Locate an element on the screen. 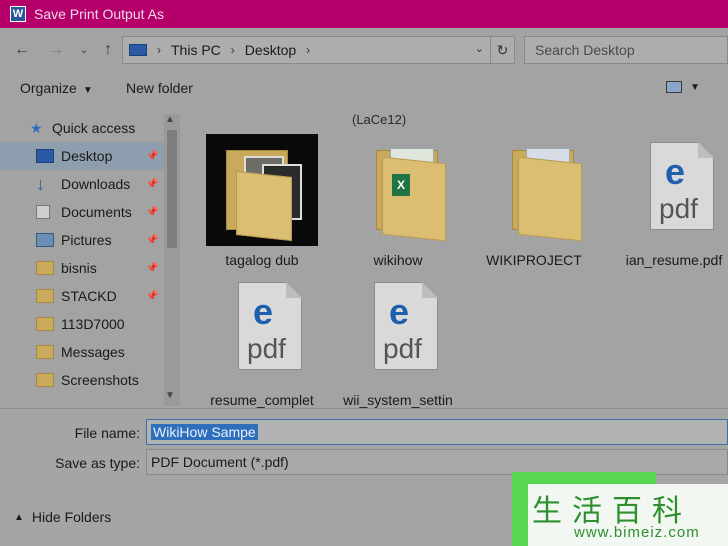  sidebar-item-pictures: Pictures 📌 is located at coordinates (83, 240).